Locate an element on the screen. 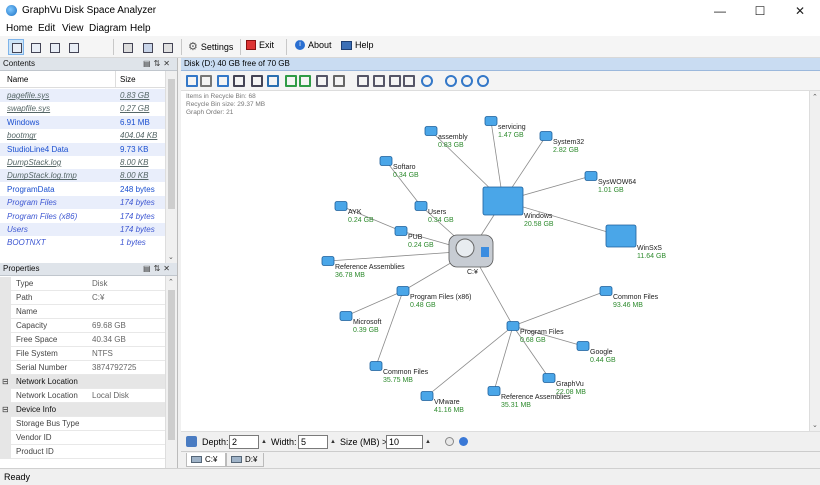  scroll-up-icon: ⌃ is located at coordinates (815, 97).